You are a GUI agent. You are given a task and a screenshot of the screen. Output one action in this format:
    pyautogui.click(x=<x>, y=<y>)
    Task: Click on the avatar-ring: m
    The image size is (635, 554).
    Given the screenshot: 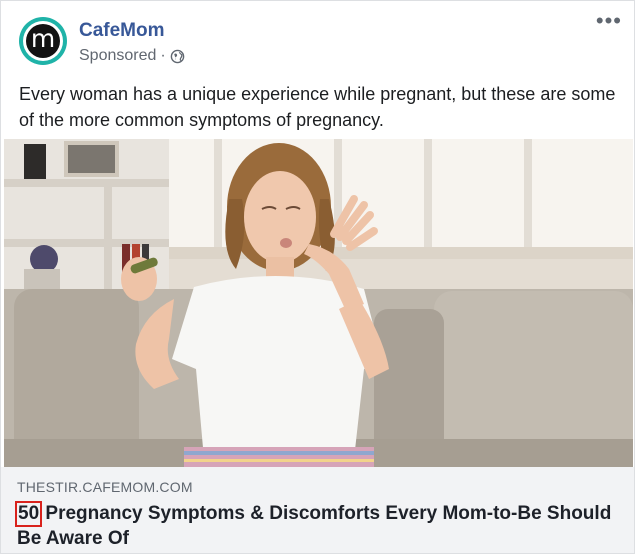 What is the action you would take?
    pyautogui.click(x=43, y=41)
    